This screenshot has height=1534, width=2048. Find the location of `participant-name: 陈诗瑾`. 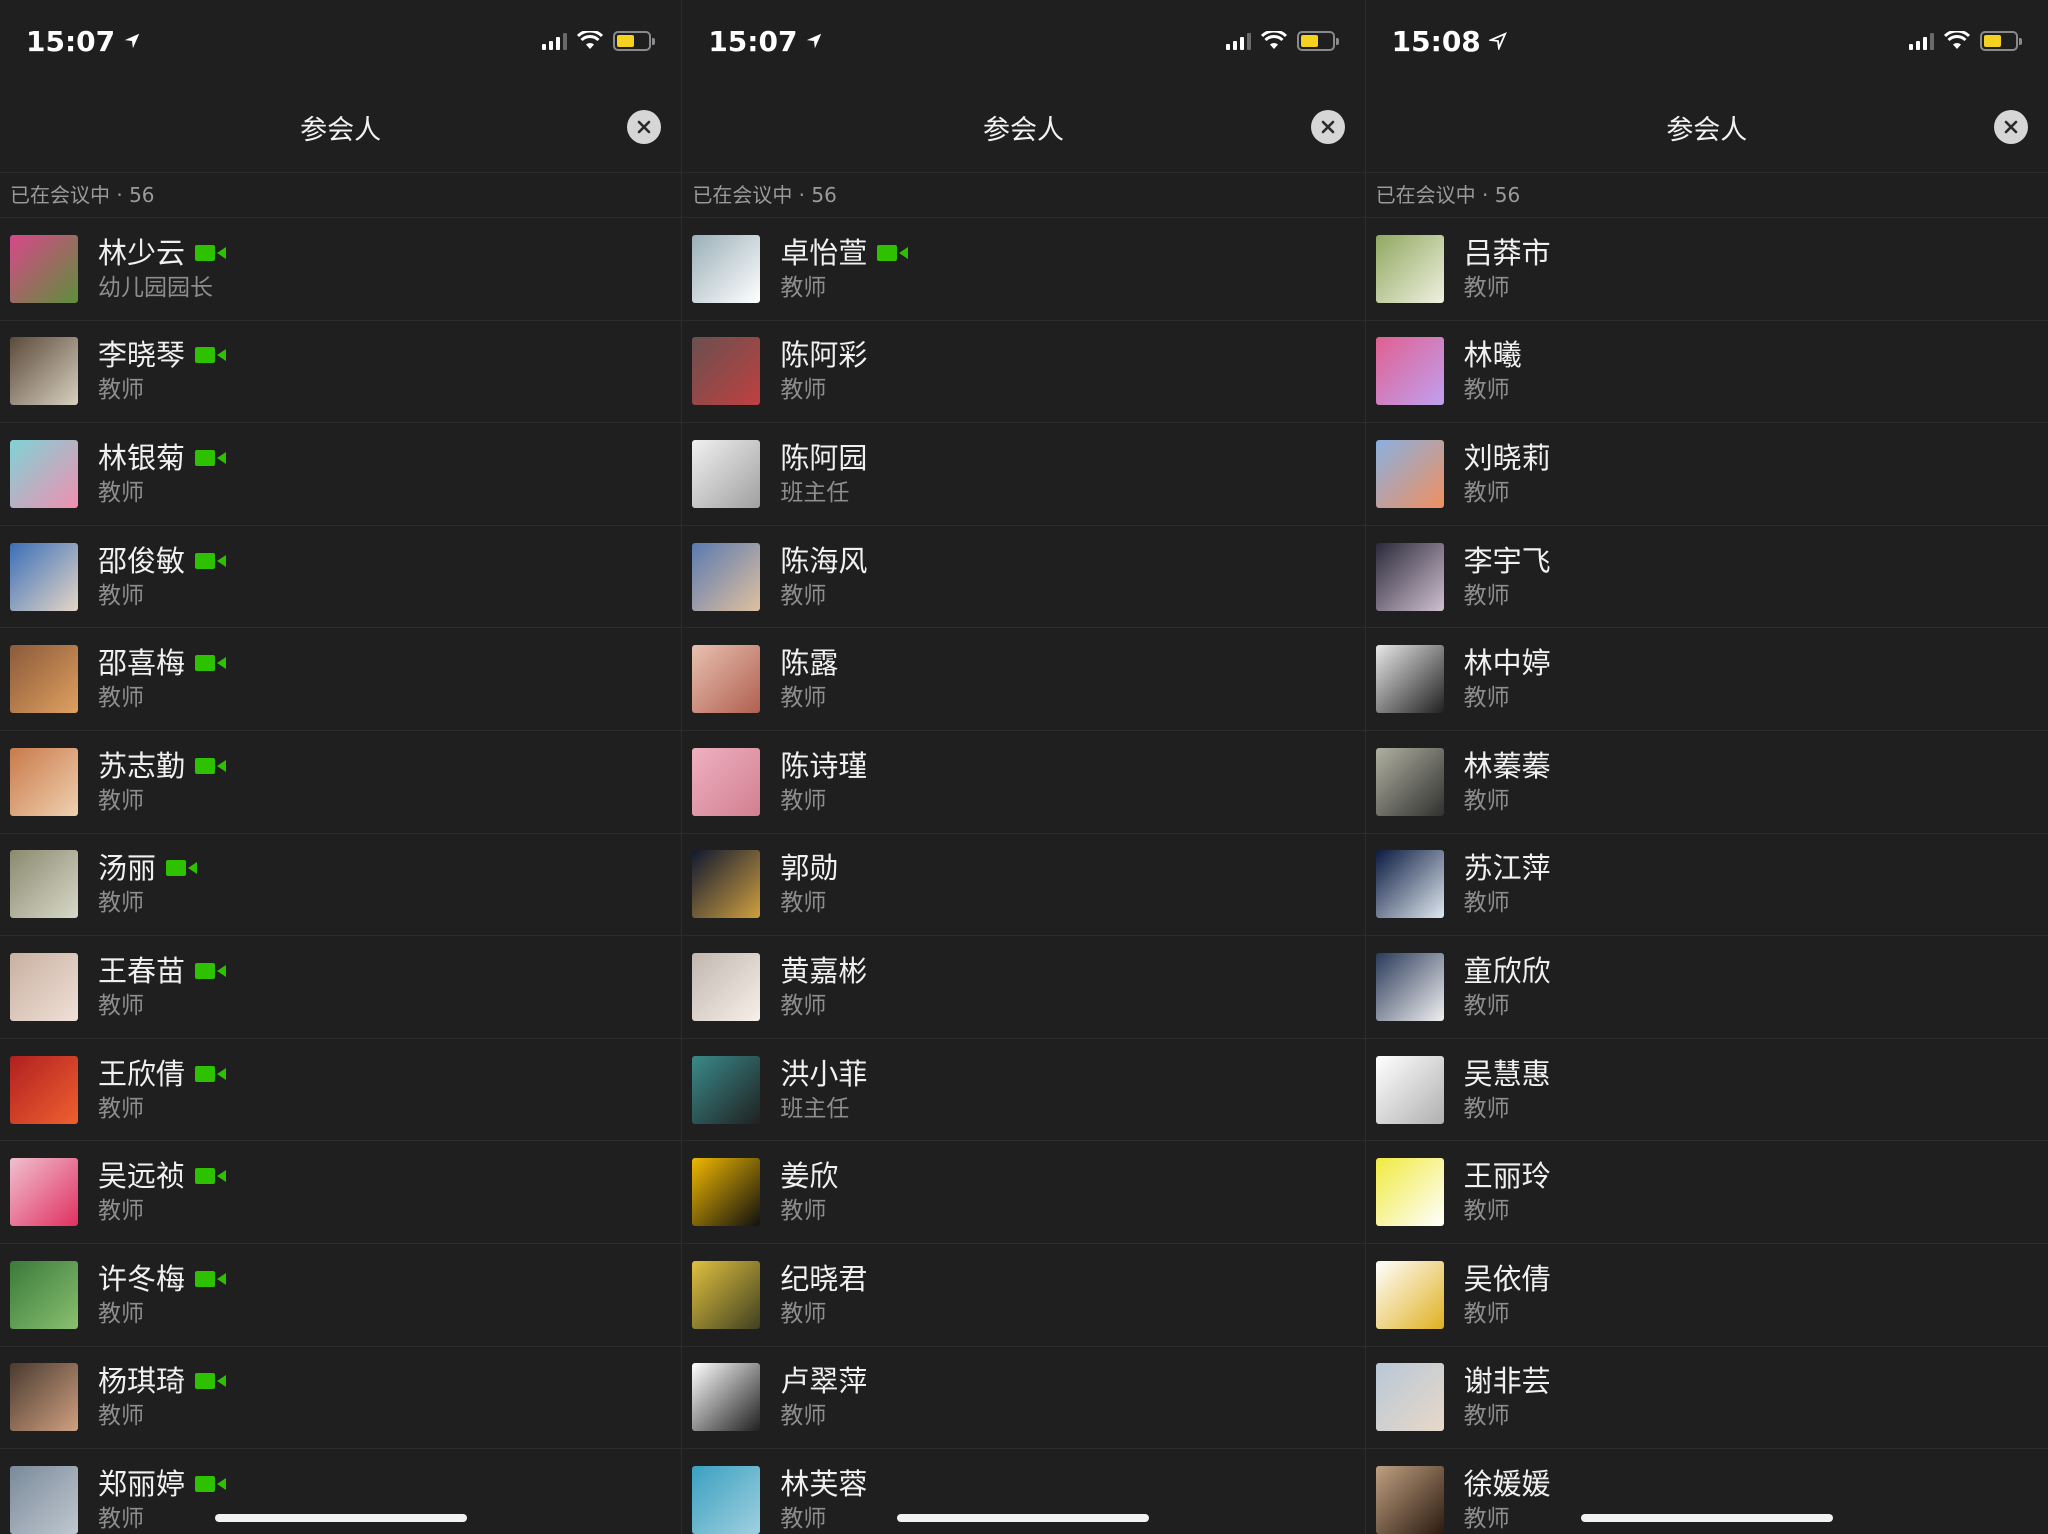

participant-name: 陈诗瑾 is located at coordinates (824, 765).